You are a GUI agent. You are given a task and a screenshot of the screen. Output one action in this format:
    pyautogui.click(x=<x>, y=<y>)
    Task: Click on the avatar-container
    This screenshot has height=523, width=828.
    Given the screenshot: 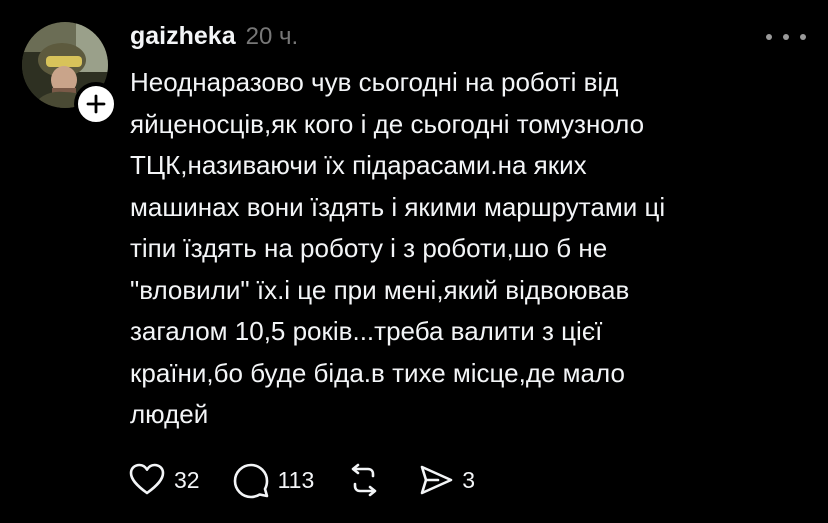 What is the action you would take?
    pyautogui.click(x=70, y=74)
    